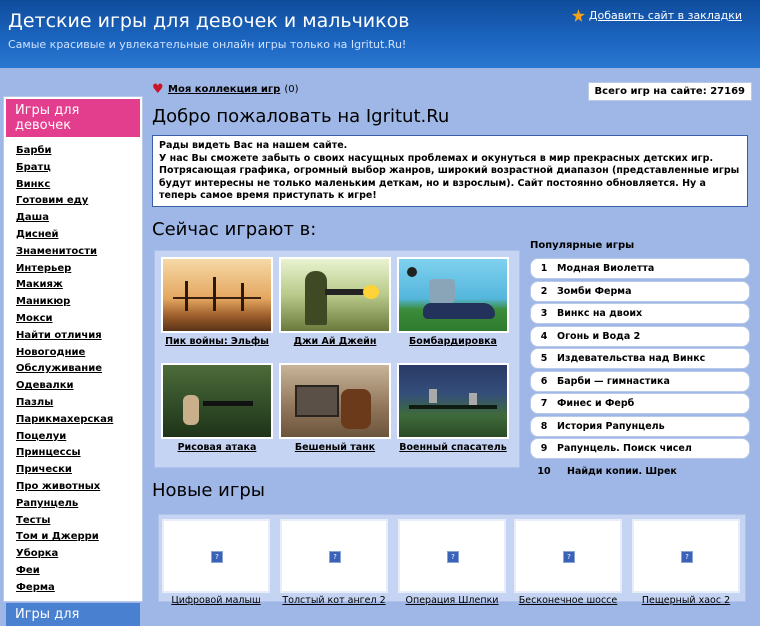 This screenshot has height=626, width=760. What do you see at coordinates (640, 403) in the screenshot?
I see `popular-game-item: 7 Финес и Ферб` at bounding box center [640, 403].